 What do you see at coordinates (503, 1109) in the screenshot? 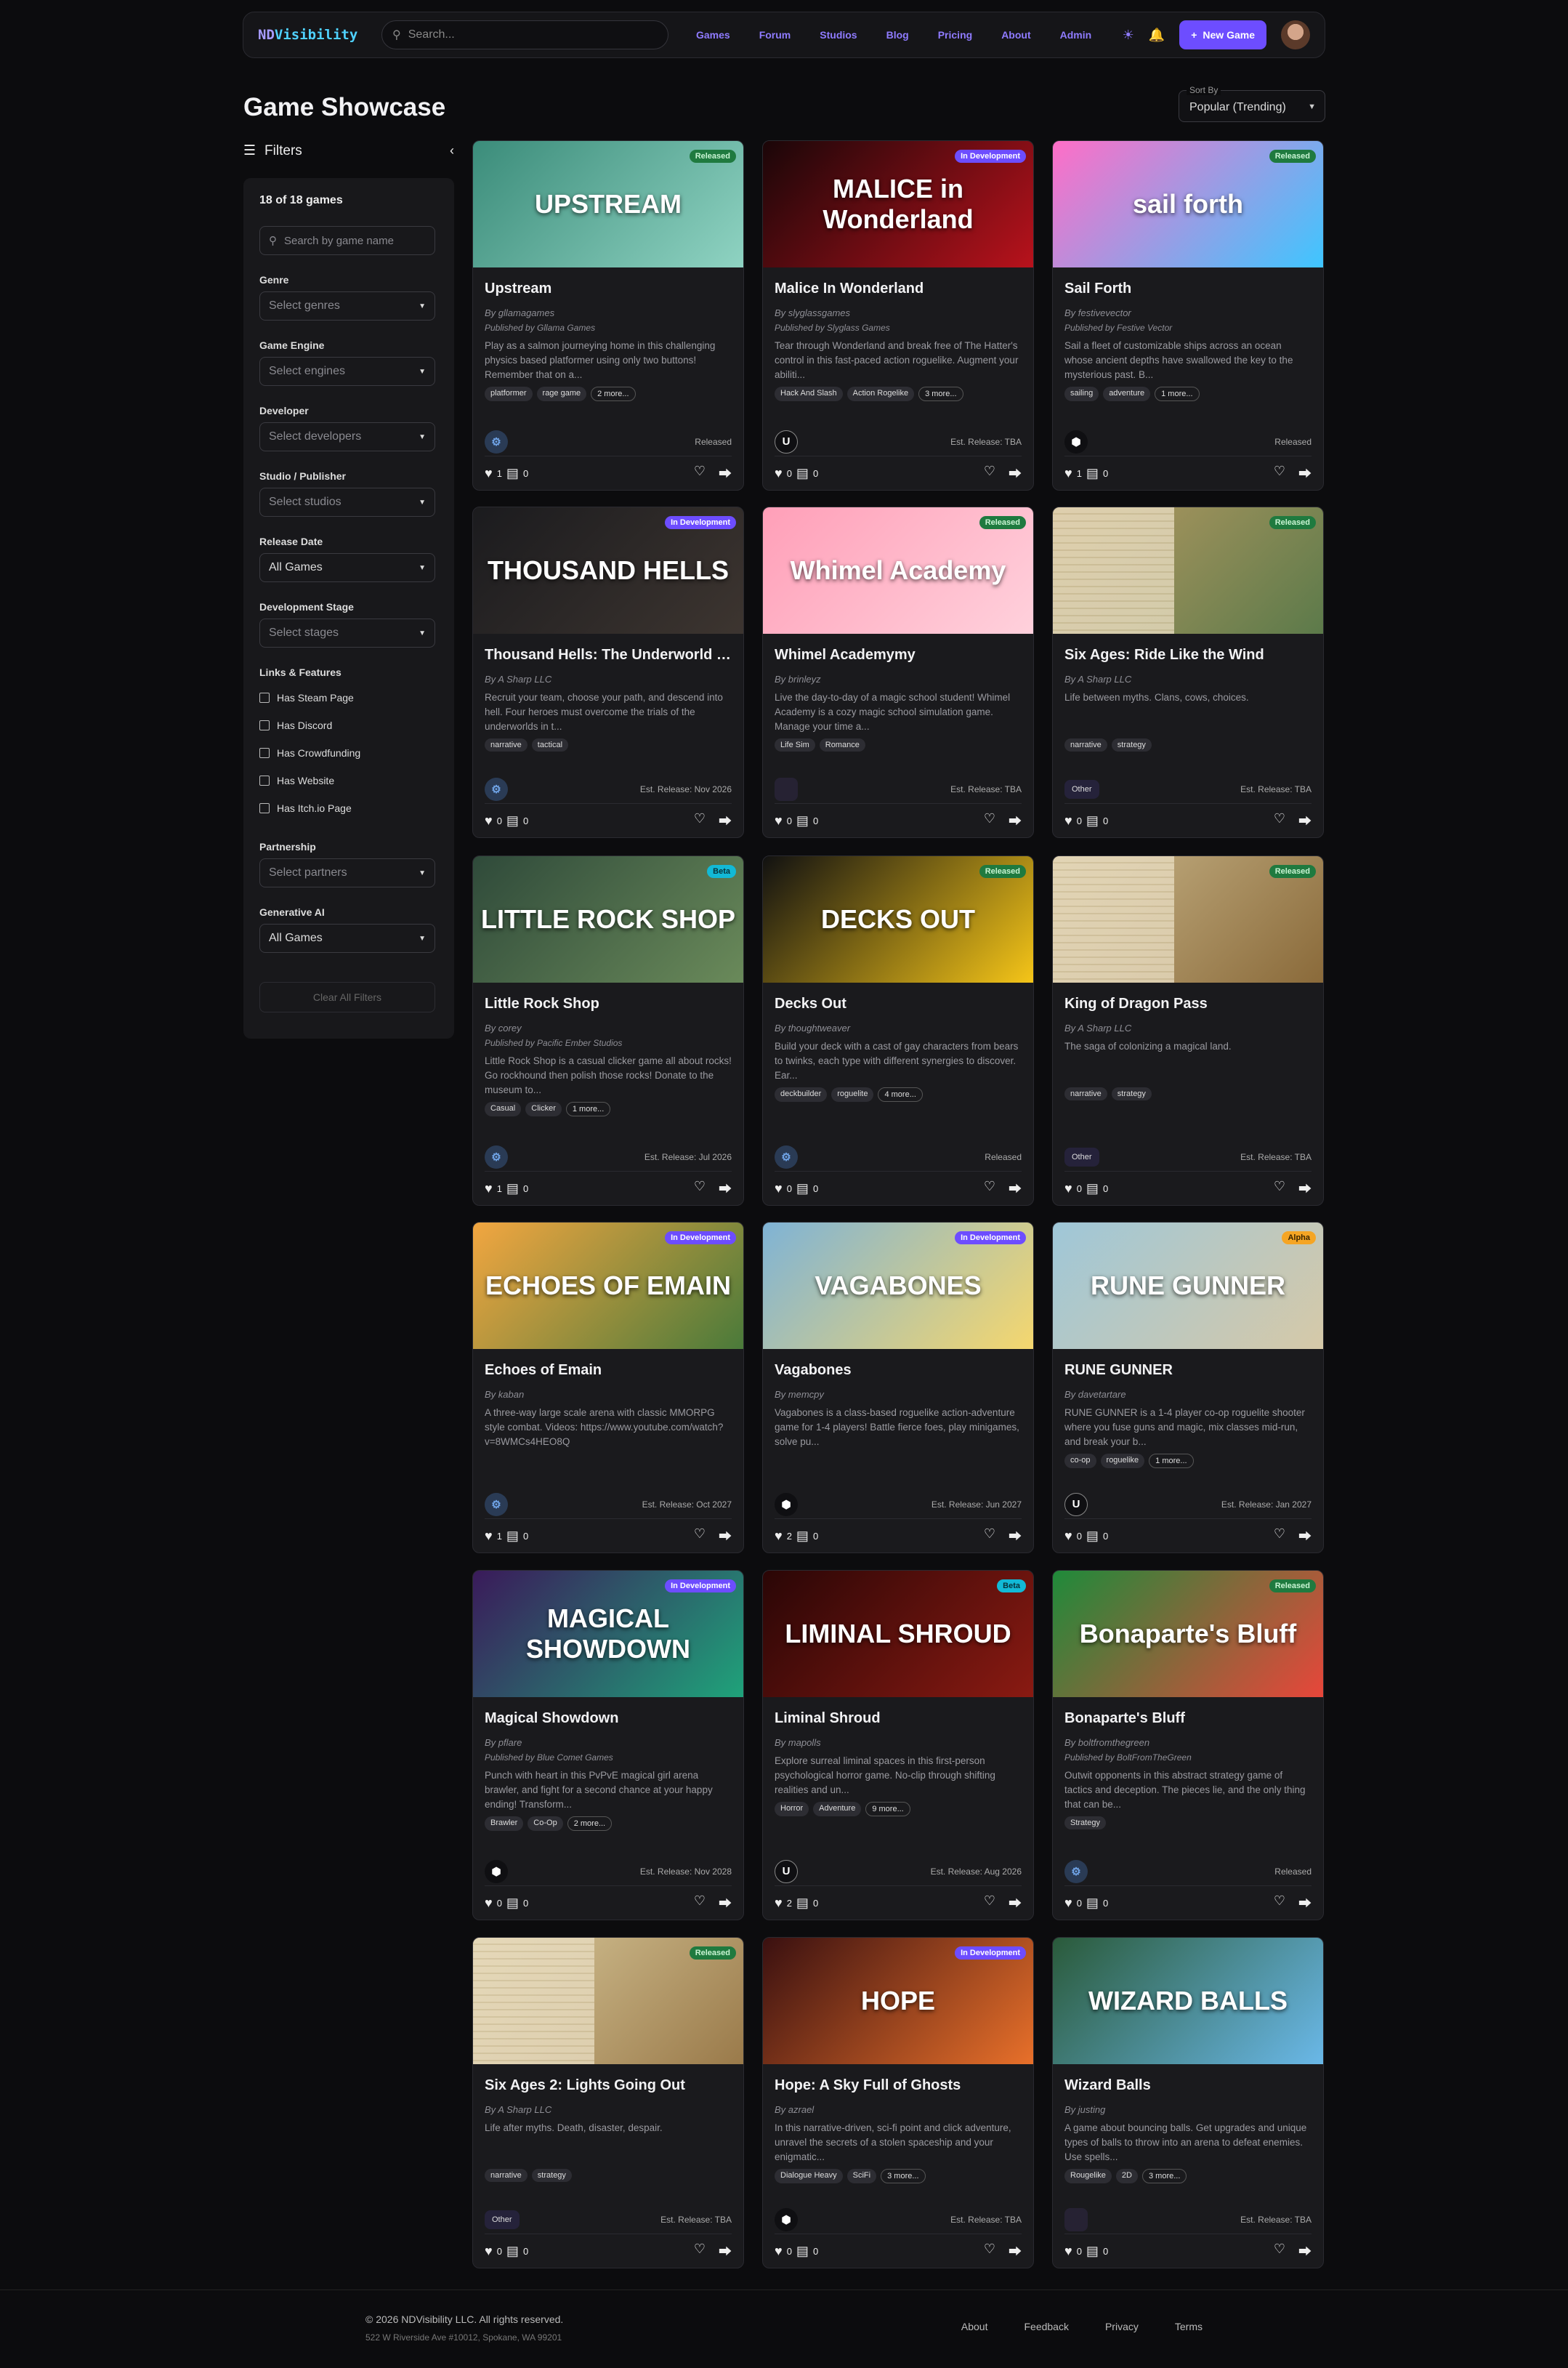
I see `tag: Casual` at bounding box center [503, 1109].